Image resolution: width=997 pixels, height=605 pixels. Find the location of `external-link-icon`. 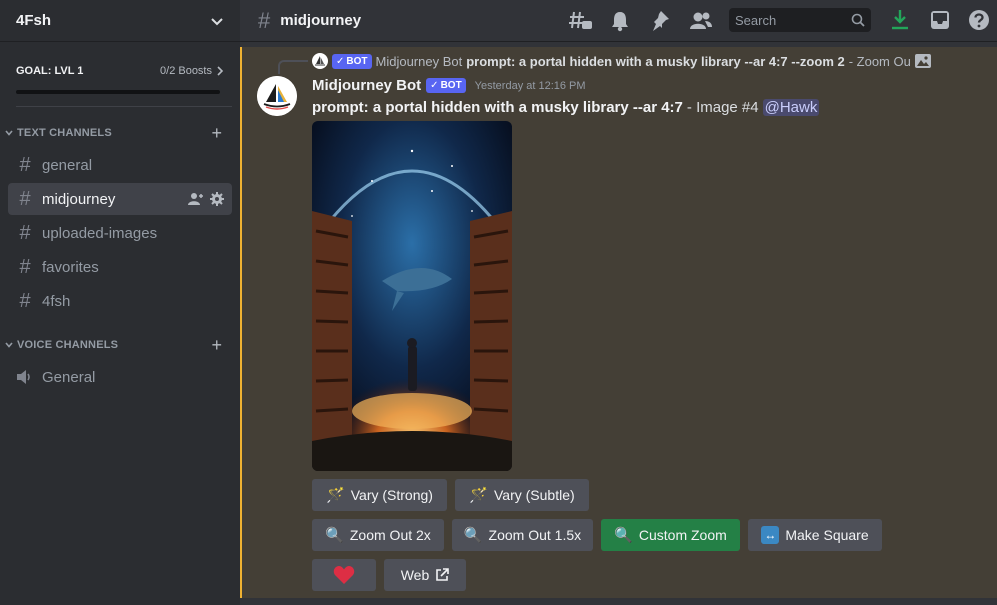

external-link-icon is located at coordinates (443, 574).